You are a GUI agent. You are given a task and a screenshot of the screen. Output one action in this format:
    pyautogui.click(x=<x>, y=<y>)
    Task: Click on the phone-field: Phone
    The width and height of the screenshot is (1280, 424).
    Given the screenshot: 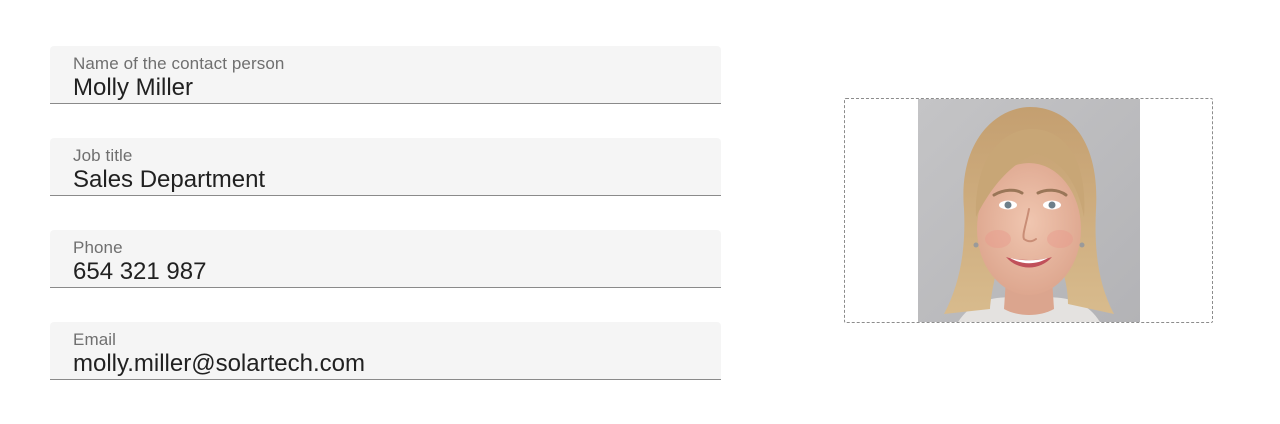 What is the action you would take?
    pyautogui.click(x=385, y=259)
    